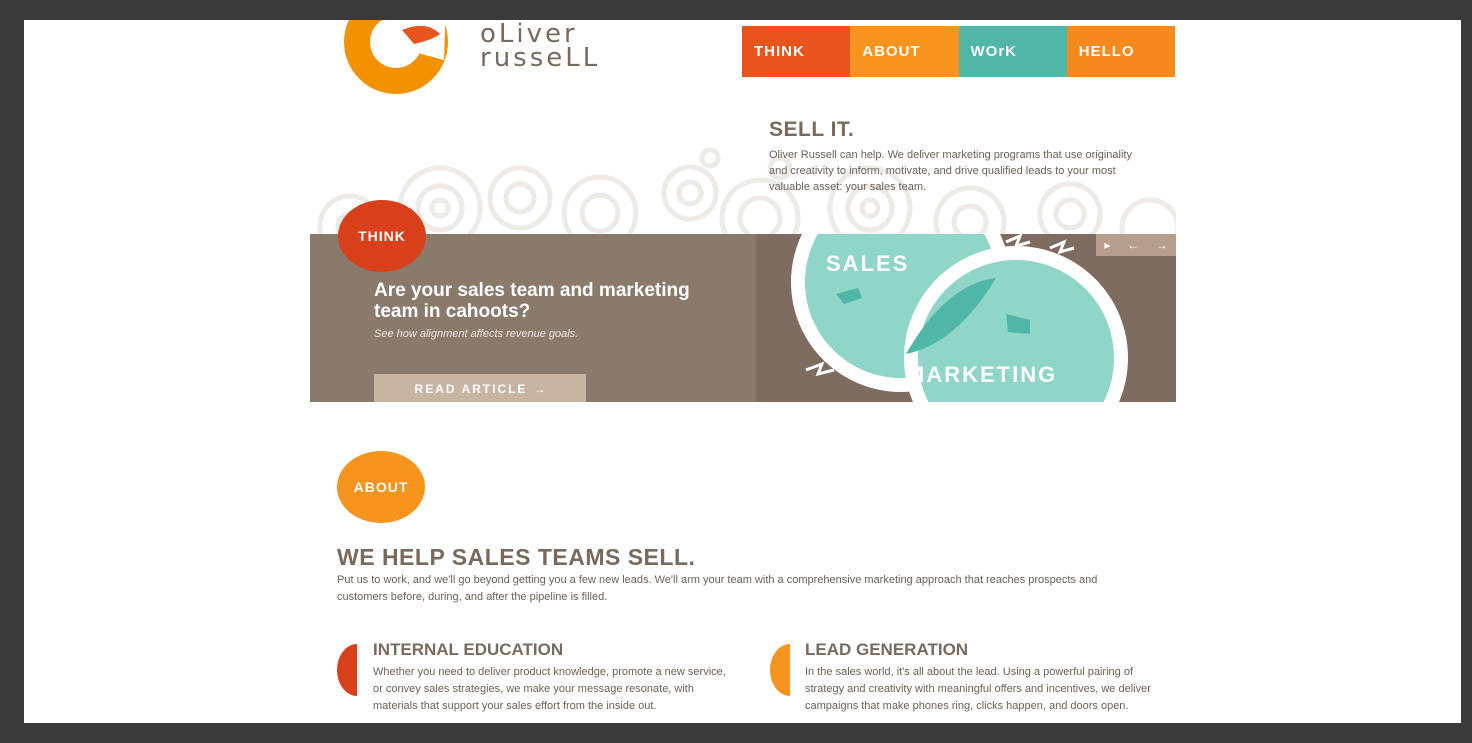 The image size is (1472, 743). Describe the element at coordinates (1012, 51) in the screenshot. I see `nav-work: WOrK` at that location.